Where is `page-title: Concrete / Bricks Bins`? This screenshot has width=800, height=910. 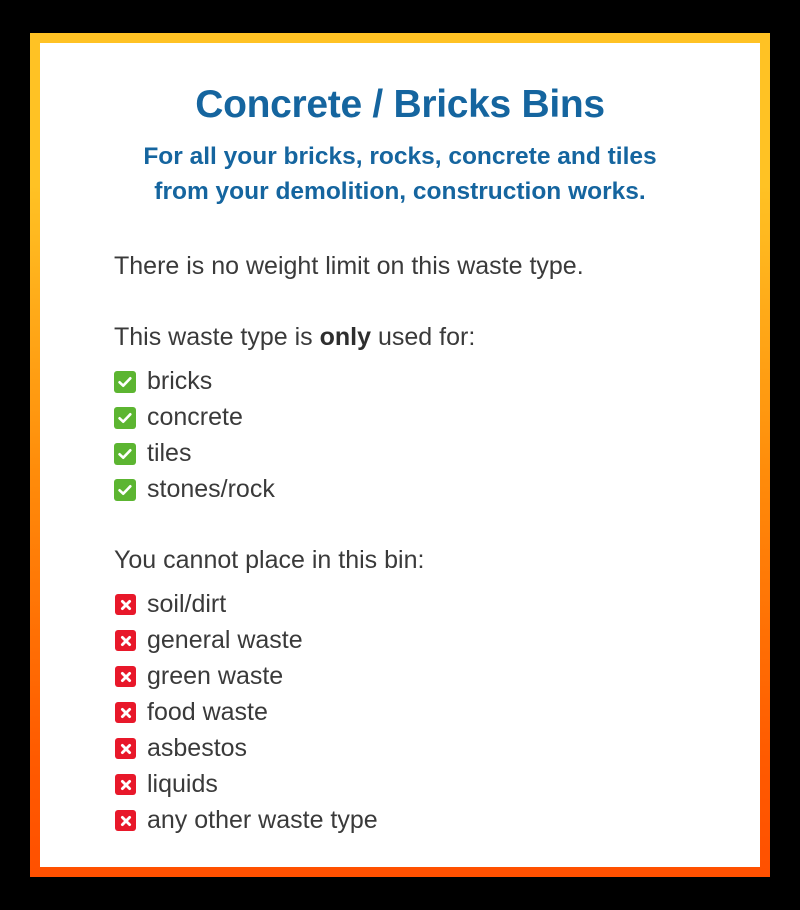
page-title: Concrete / Bricks Bins is located at coordinates (400, 104).